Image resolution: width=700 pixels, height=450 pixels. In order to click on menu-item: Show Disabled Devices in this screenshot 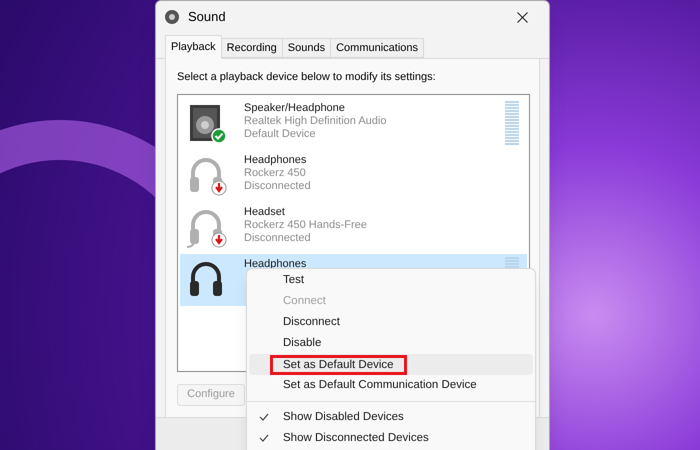, I will do `click(391, 417)`.